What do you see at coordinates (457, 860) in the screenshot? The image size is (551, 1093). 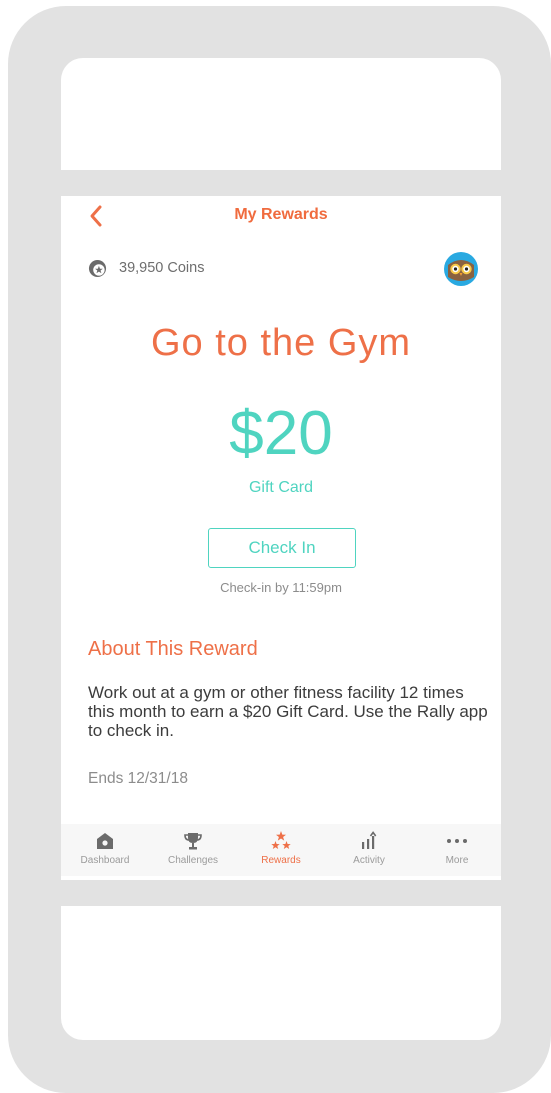 I see `tab-label: More` at bounding box center [457, 860].